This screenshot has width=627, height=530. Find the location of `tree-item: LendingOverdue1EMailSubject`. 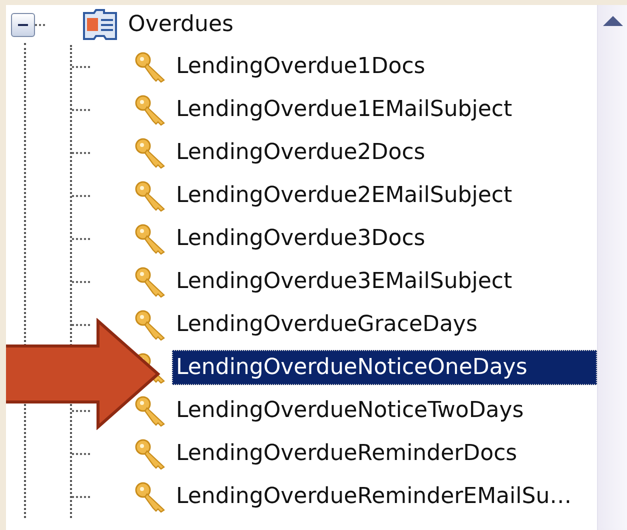

tree-item: LendingOverdue1EMailSubject is located at coordinates (344, 110).